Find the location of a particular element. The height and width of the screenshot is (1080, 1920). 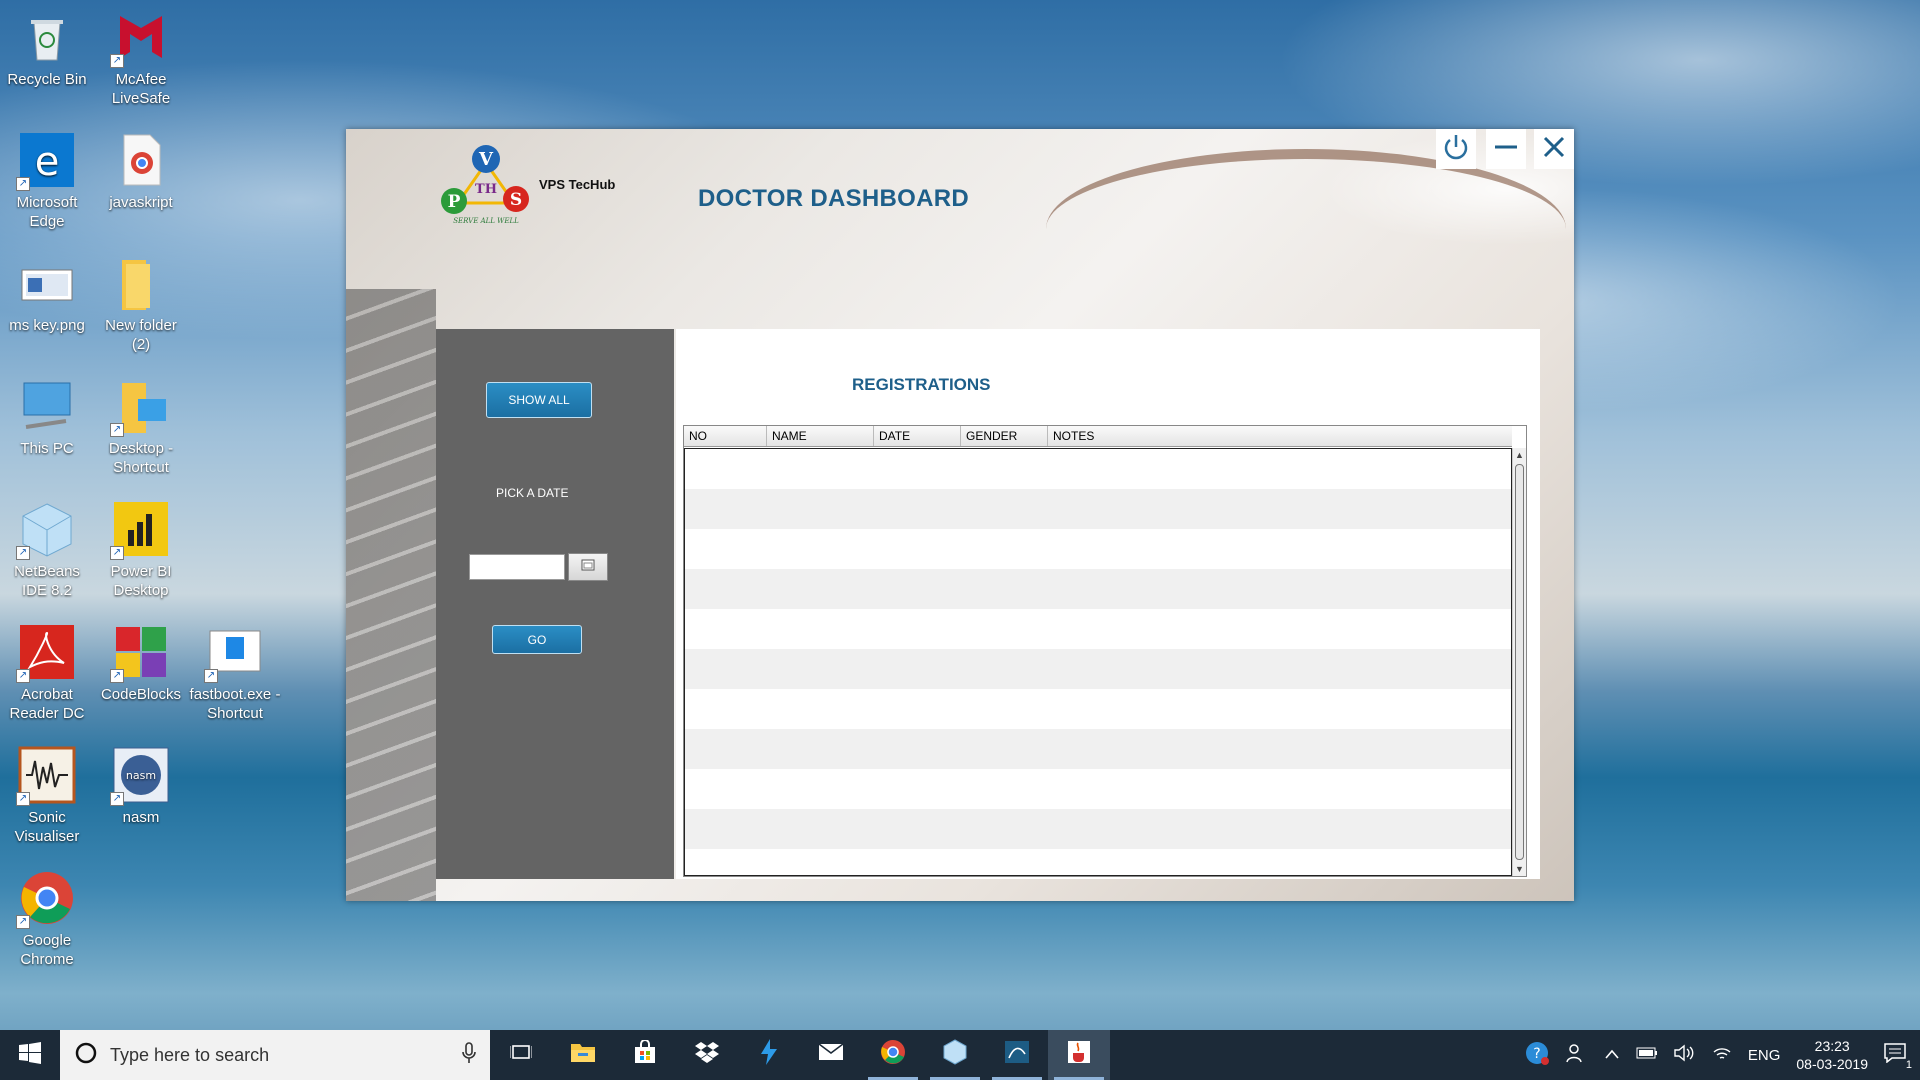

dolphin-app-icon is located at coordinates (1017, 1055).